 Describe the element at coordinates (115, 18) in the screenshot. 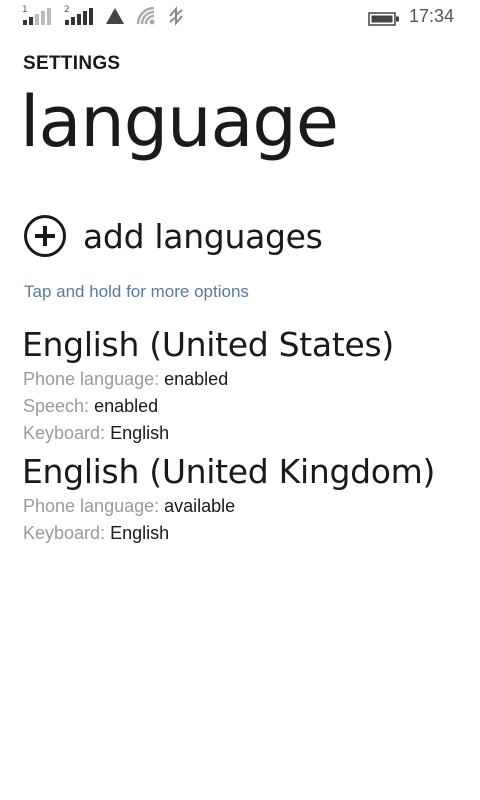

I see `data-icon` at that location.